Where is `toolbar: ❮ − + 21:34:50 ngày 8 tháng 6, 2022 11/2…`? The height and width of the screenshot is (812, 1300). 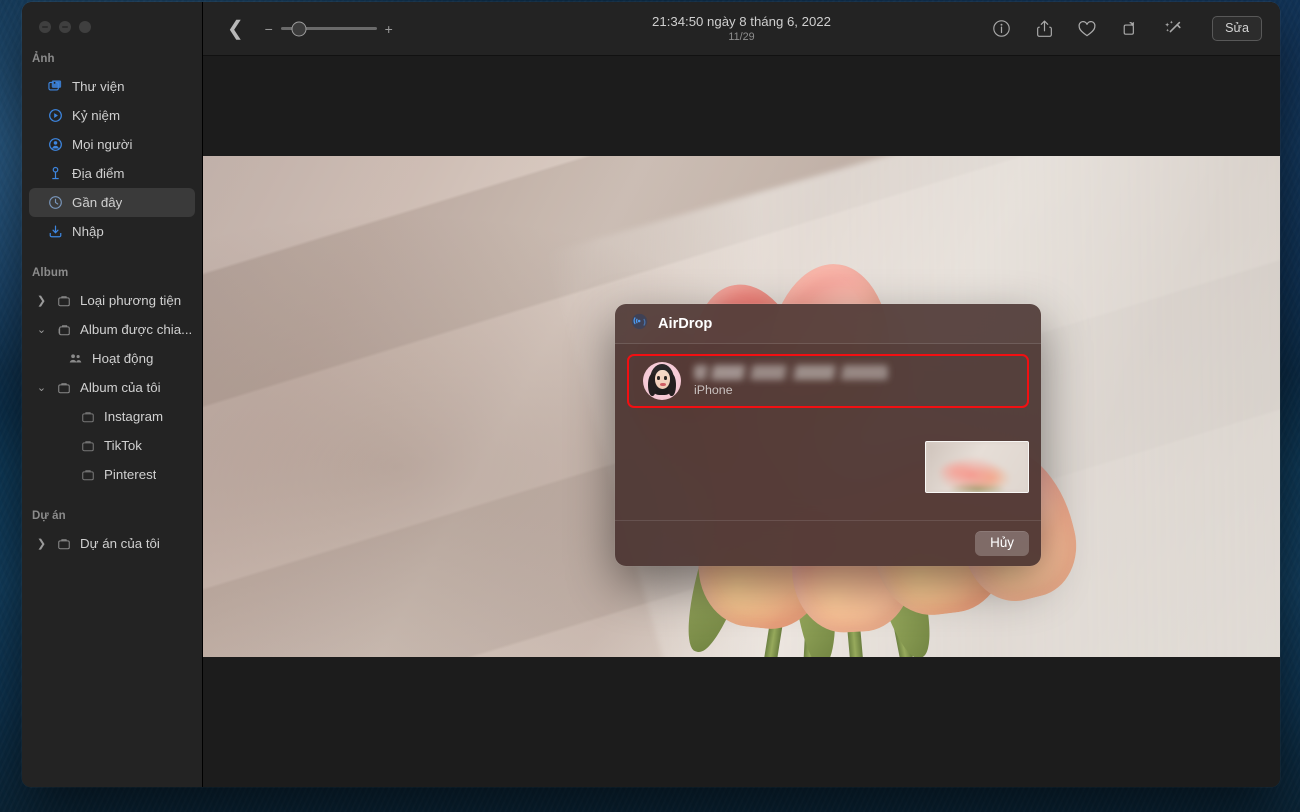 toolbar: ❮ − + 21:34:50 ngày 8 tháng 6, 2022 11/2… is located at coordinates (741, 29).